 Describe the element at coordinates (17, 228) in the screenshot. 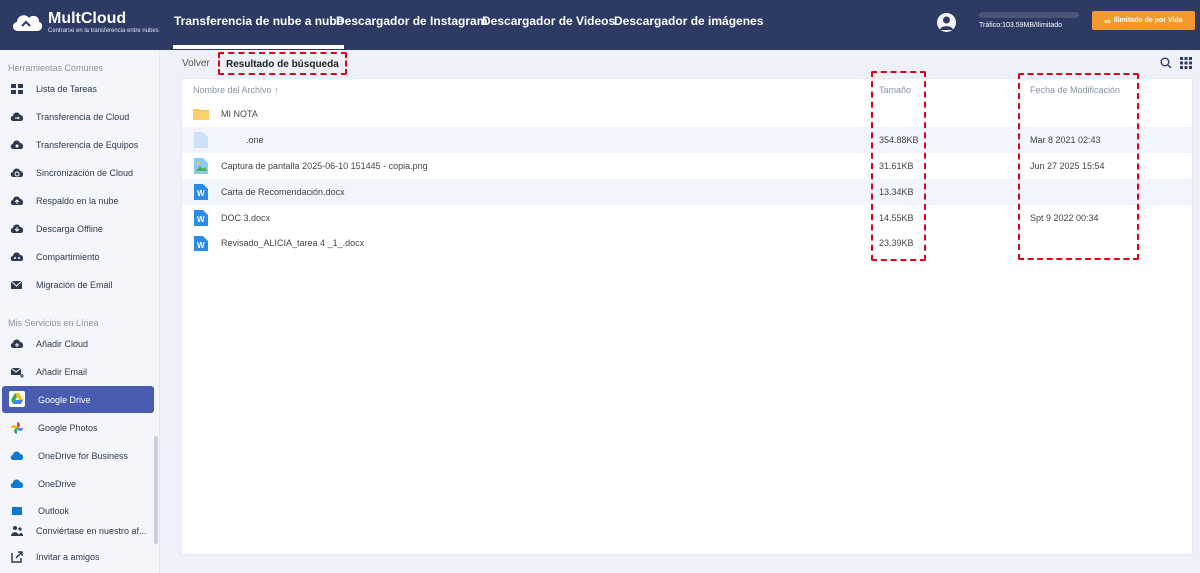

I see `offline-download-icon` at that location.